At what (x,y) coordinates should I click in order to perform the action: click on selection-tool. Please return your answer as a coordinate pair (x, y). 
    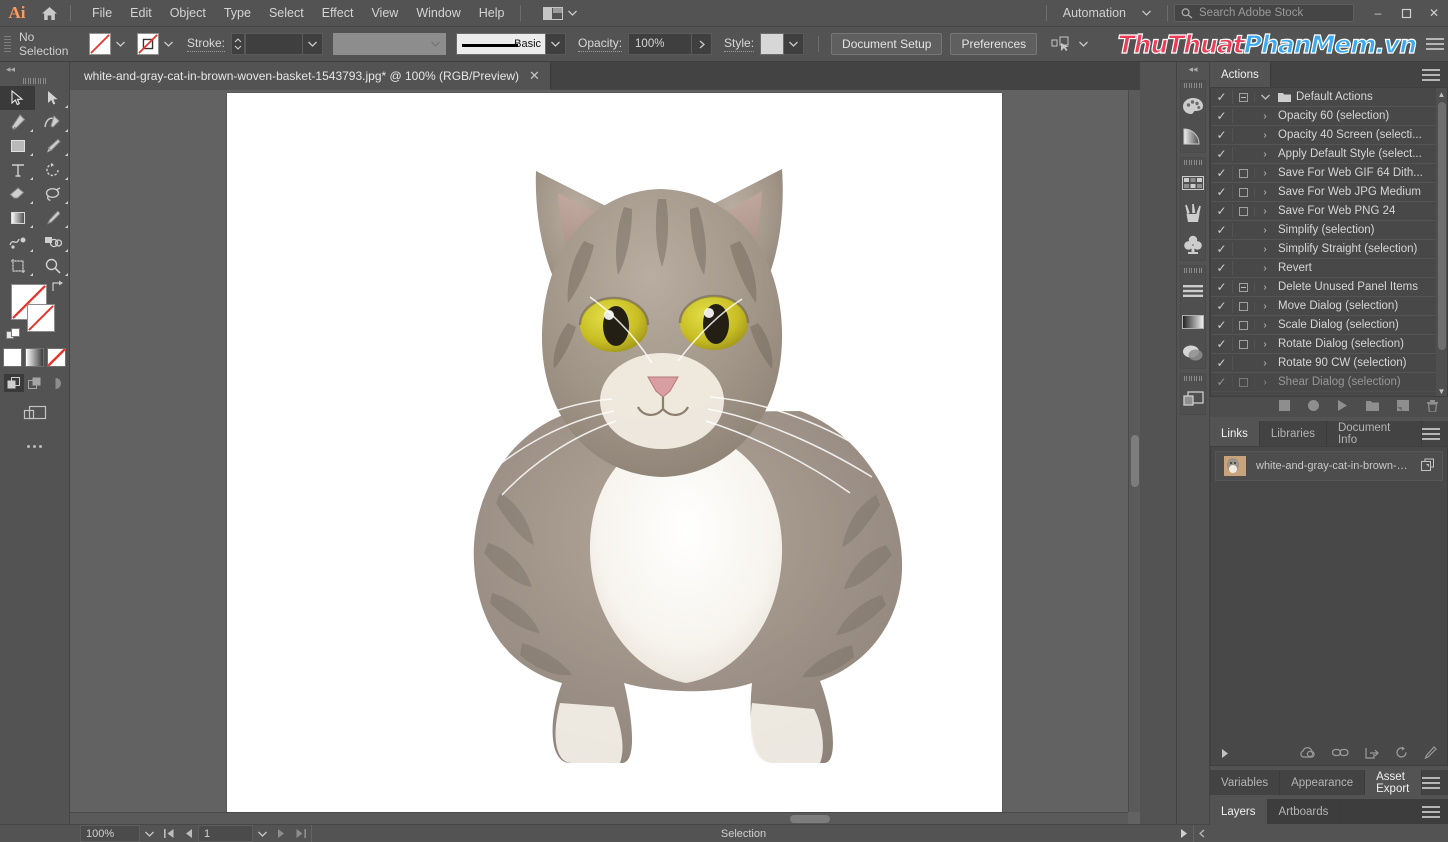
    Looking at the image, I should click on (17, 98).